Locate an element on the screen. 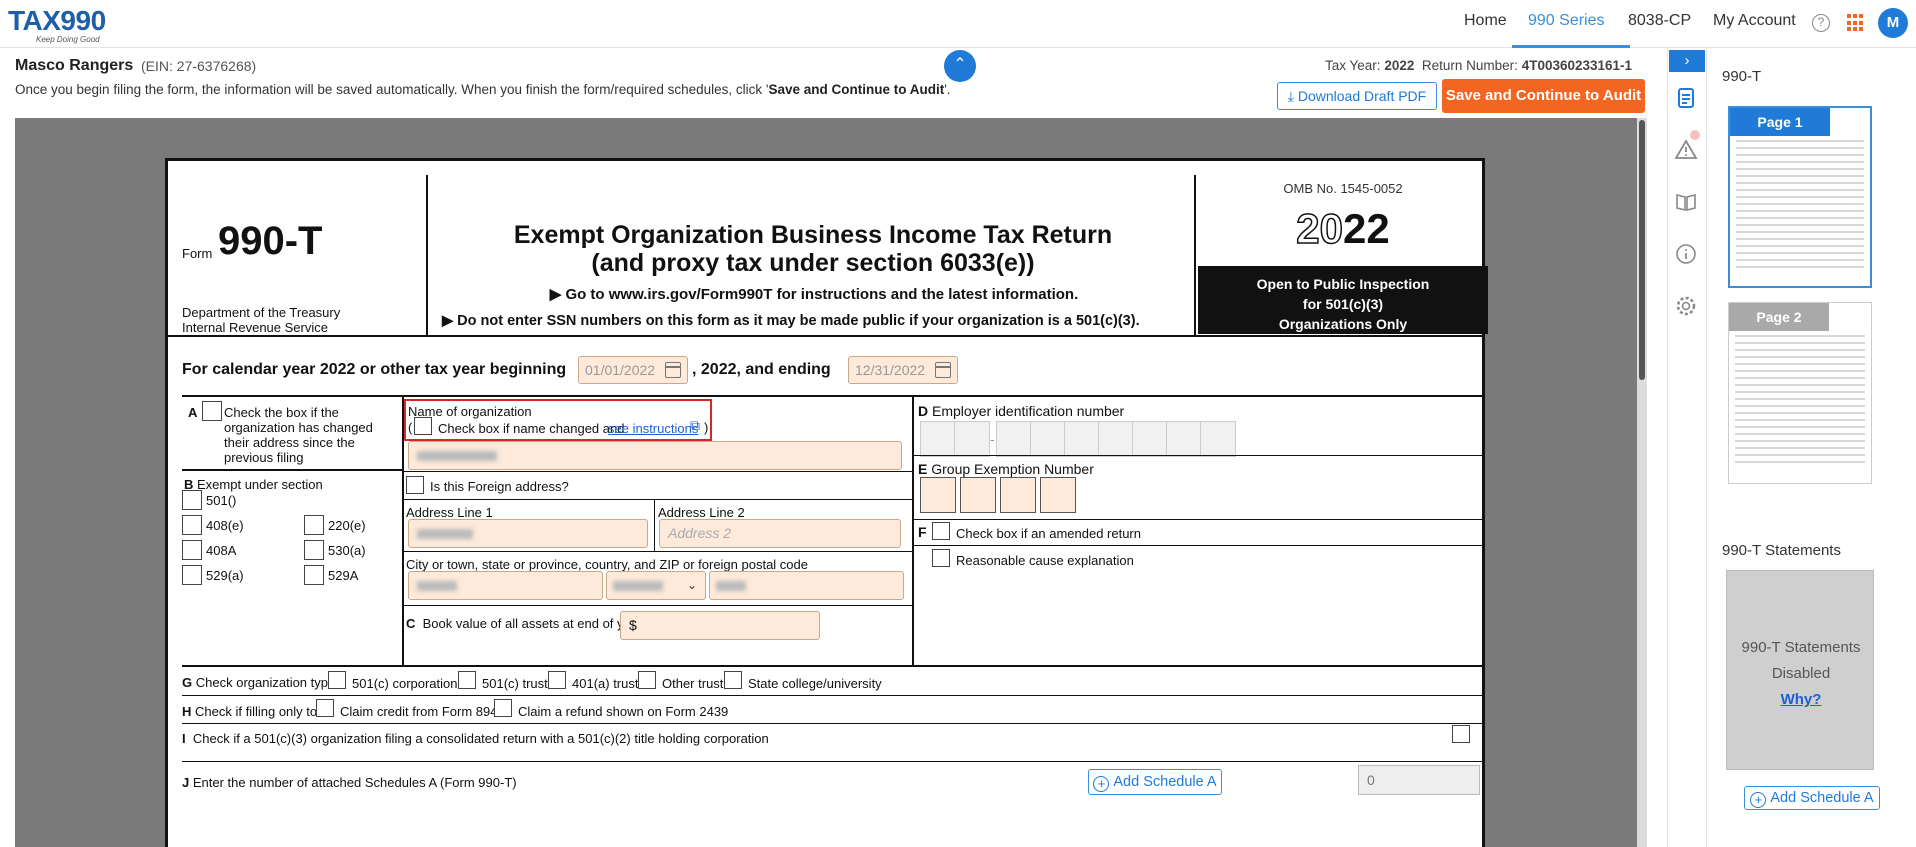  tax-year-large: 2022 is located at coordinates (1343, 228).